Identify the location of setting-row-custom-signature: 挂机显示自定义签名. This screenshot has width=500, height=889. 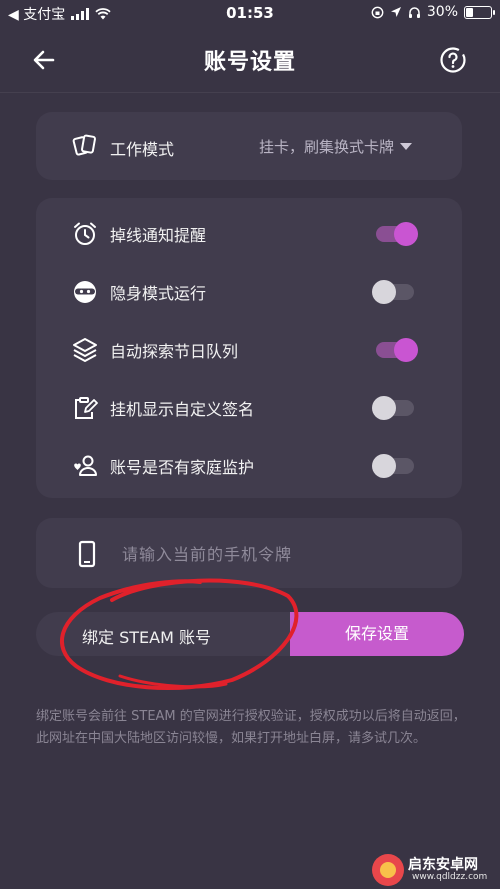
(249, 408).